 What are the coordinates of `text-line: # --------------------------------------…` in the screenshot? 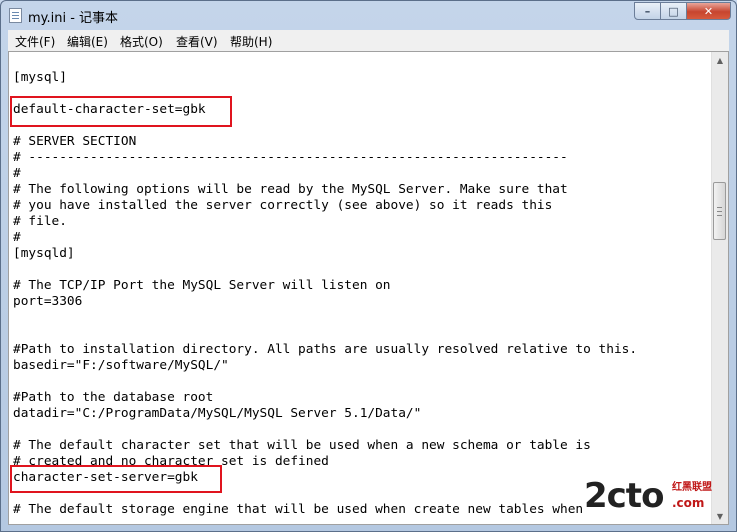 It's located at (290, 157).